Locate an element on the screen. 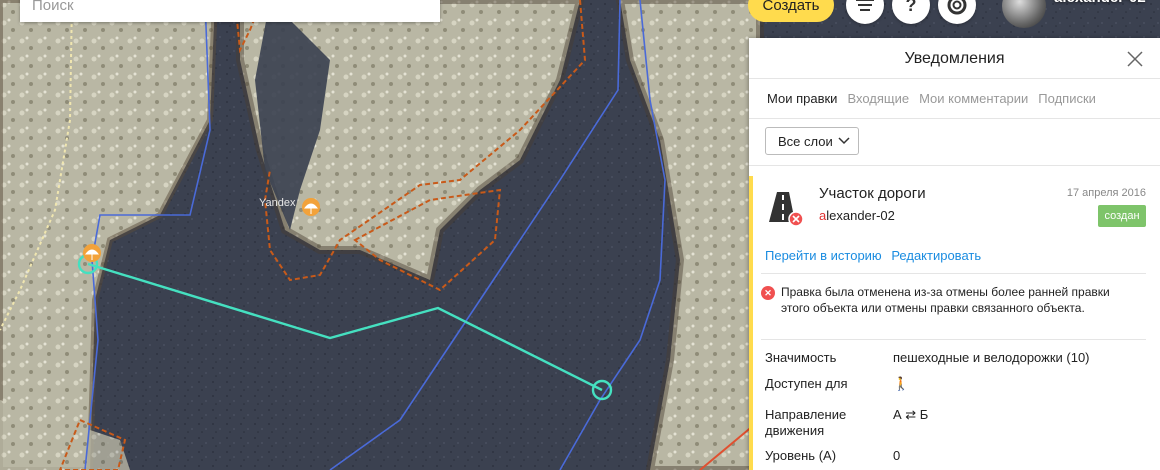 The height and width of the screenshot is (470, 1160). error-icon: ✕ is located at coordinates (768, 293).